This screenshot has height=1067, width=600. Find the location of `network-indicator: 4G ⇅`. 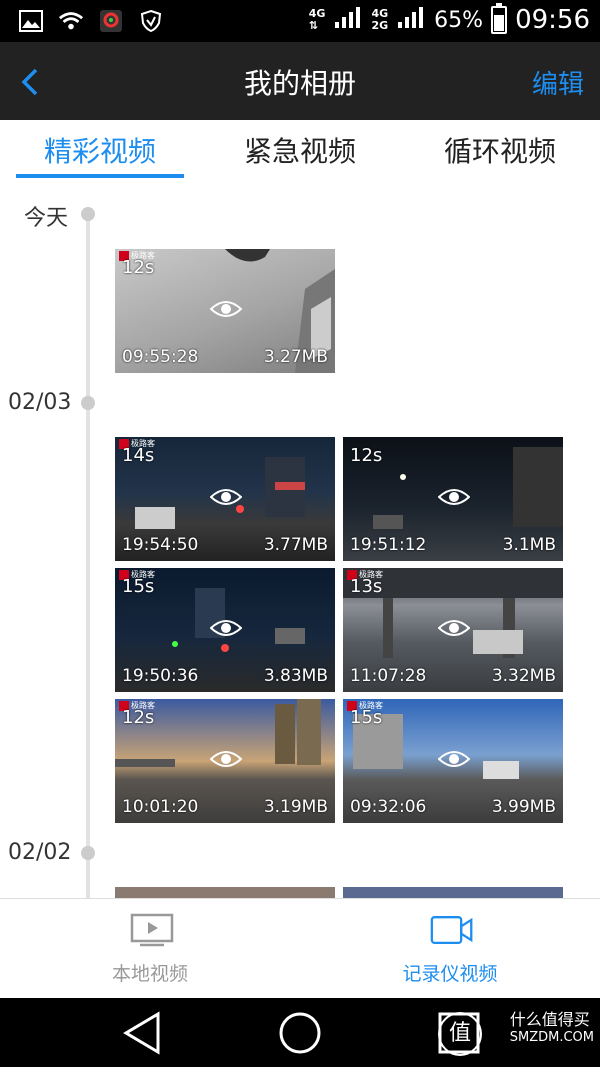

network-indicator: 4G ⇅ is located at coordinates (317, 20).